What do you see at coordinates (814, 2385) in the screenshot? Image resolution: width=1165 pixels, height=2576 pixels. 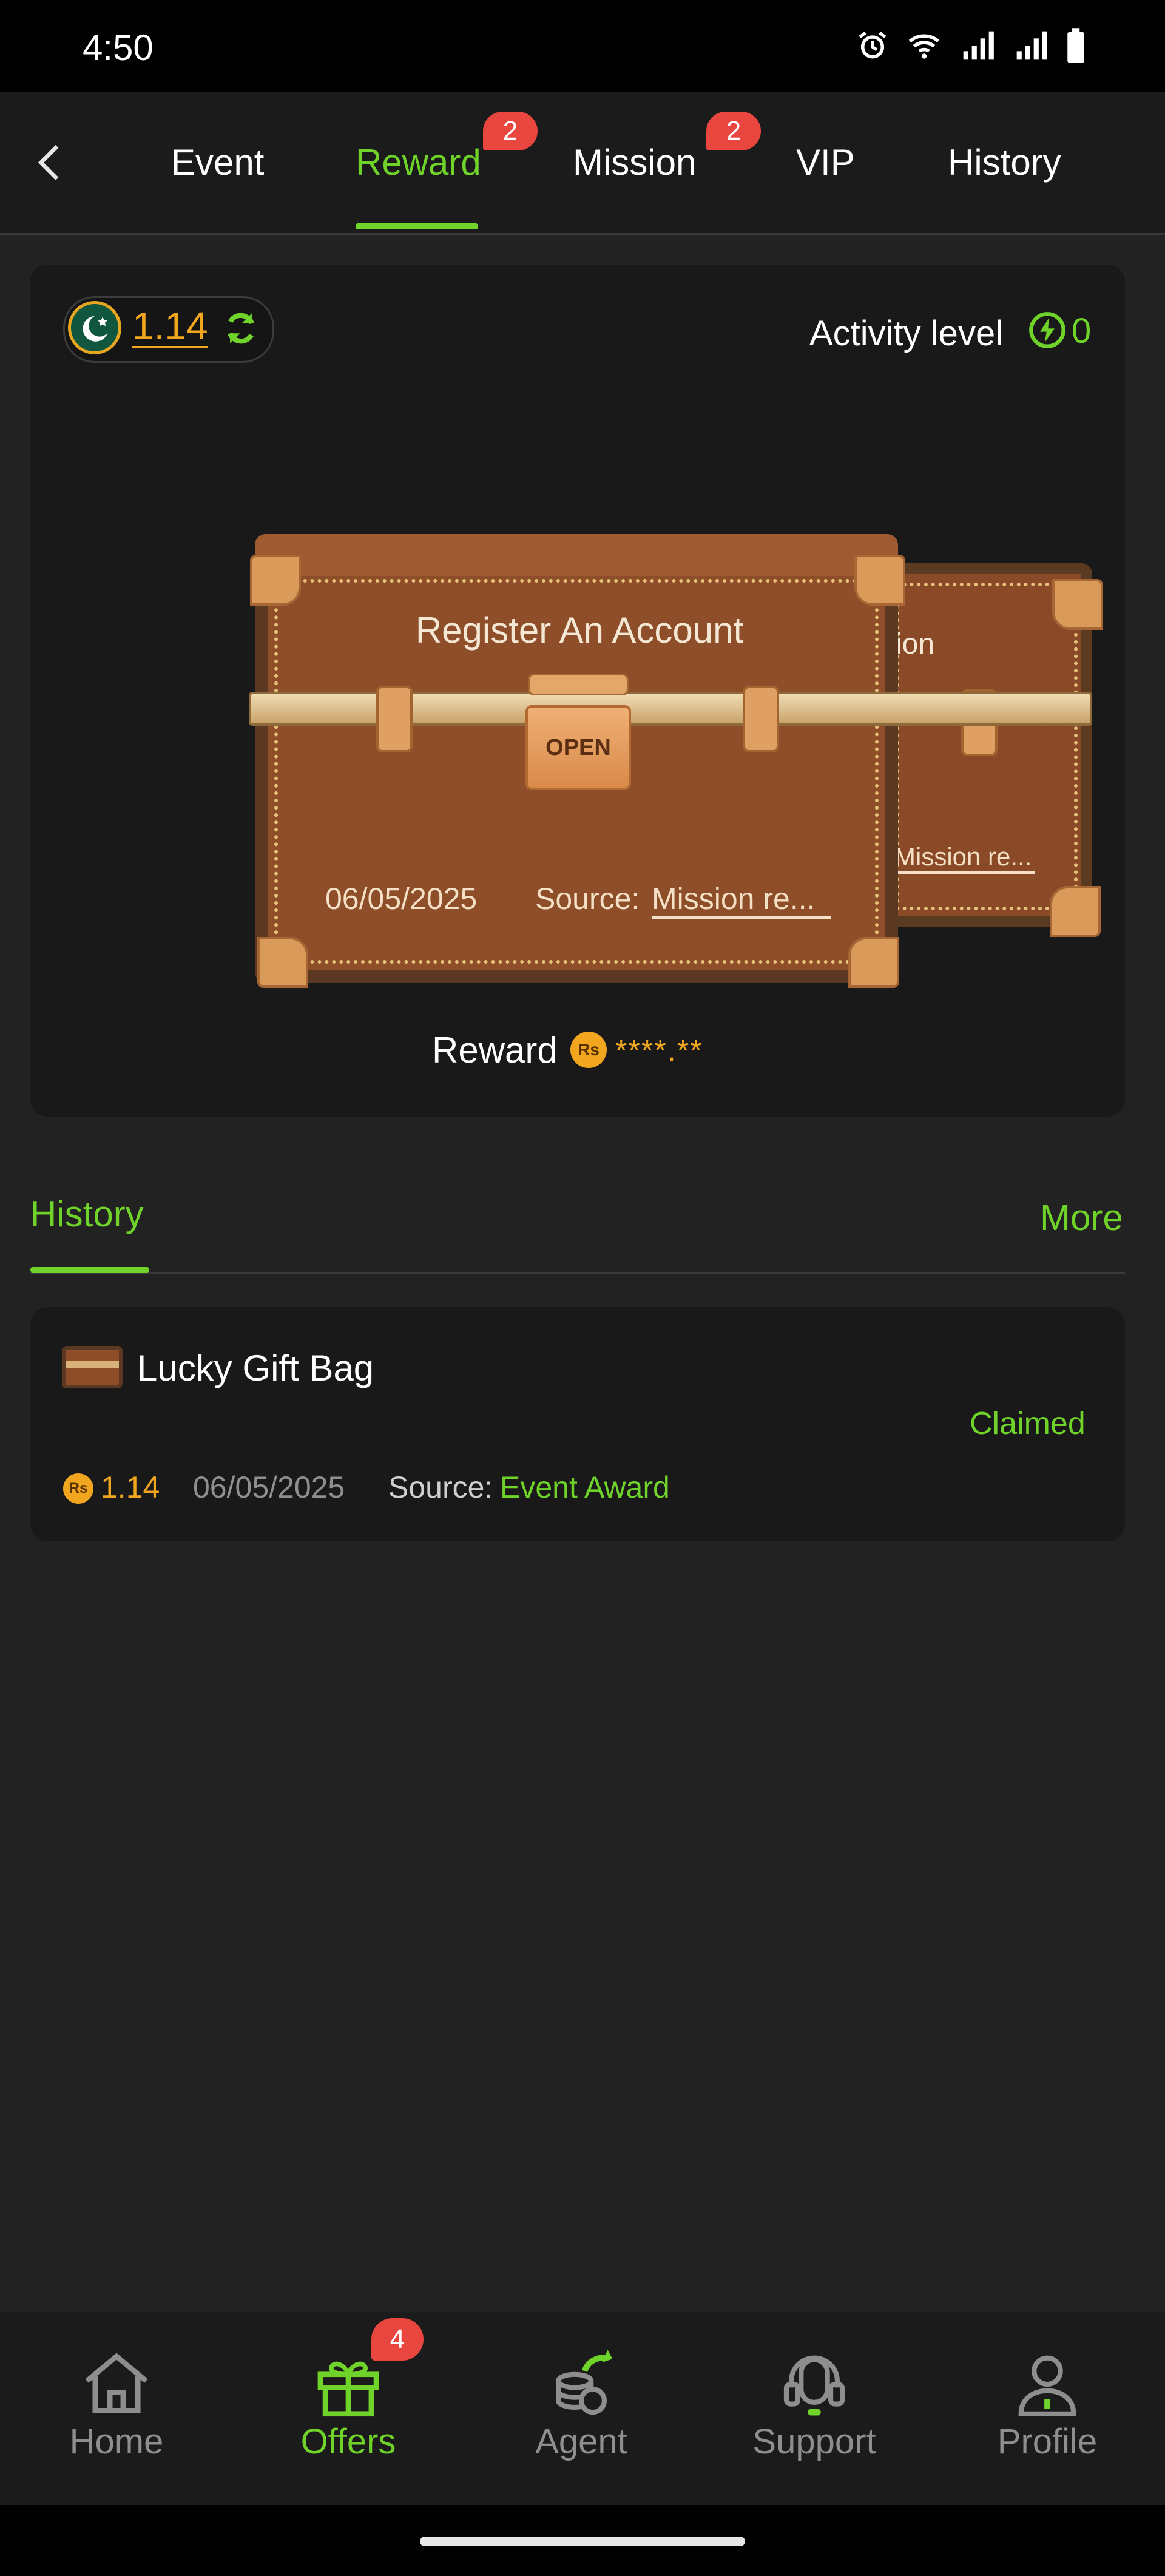 I see `headset-icon` at bounding box center [814, 2385].